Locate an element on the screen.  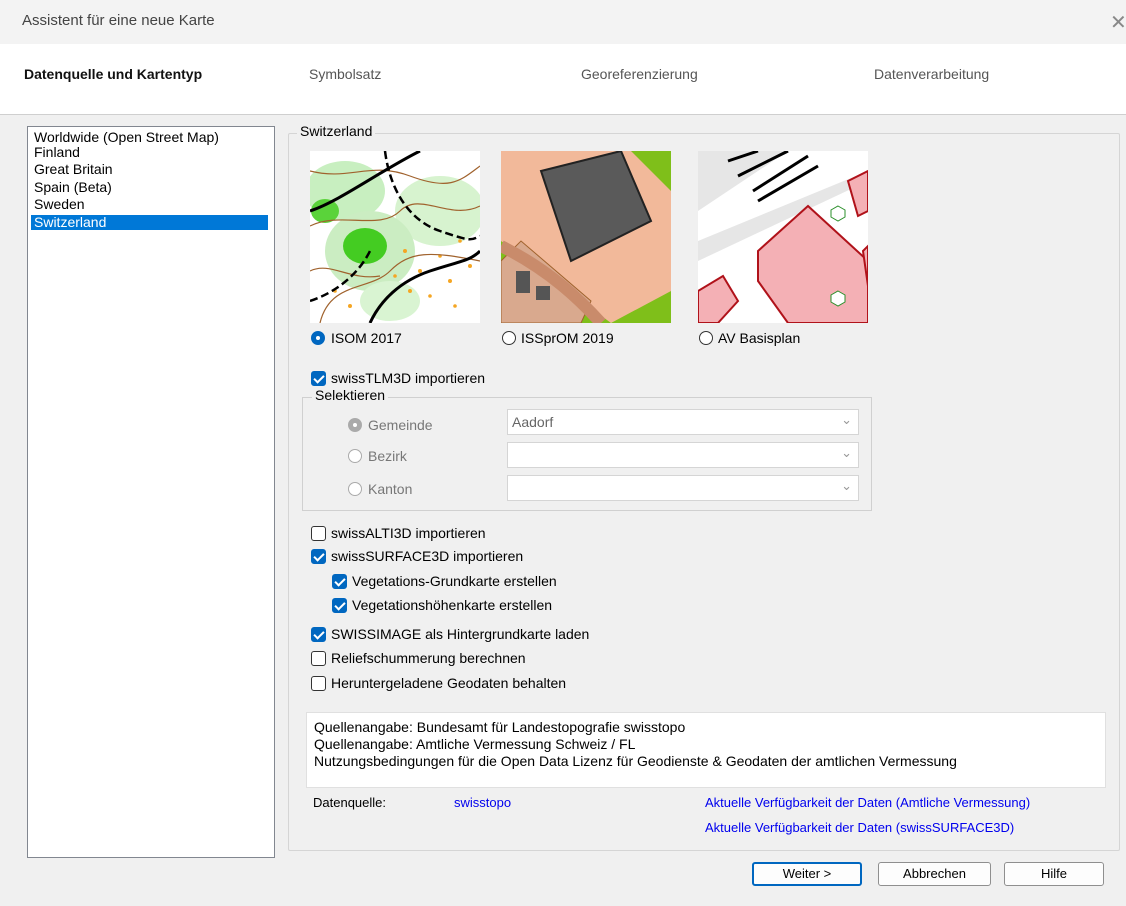
veg-grund-checkbox is located at coordinates (339, 581).